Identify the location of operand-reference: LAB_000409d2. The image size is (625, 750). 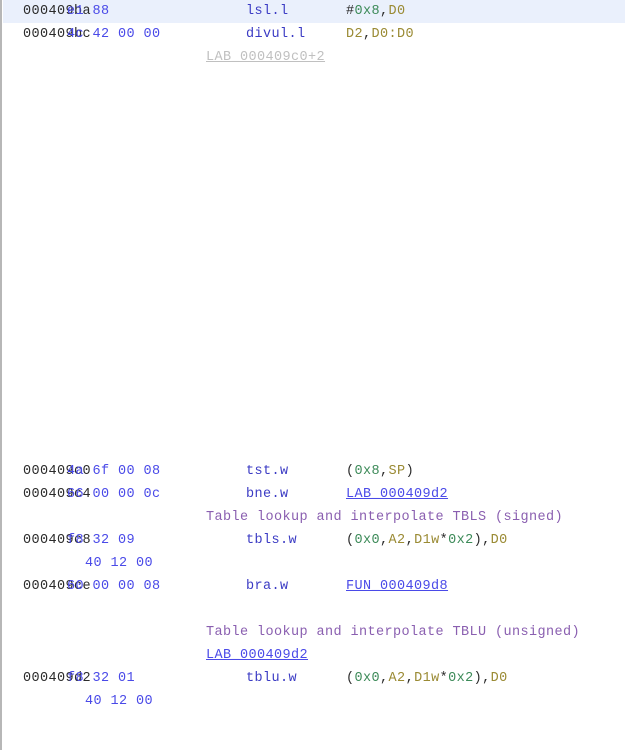
(397, 494).